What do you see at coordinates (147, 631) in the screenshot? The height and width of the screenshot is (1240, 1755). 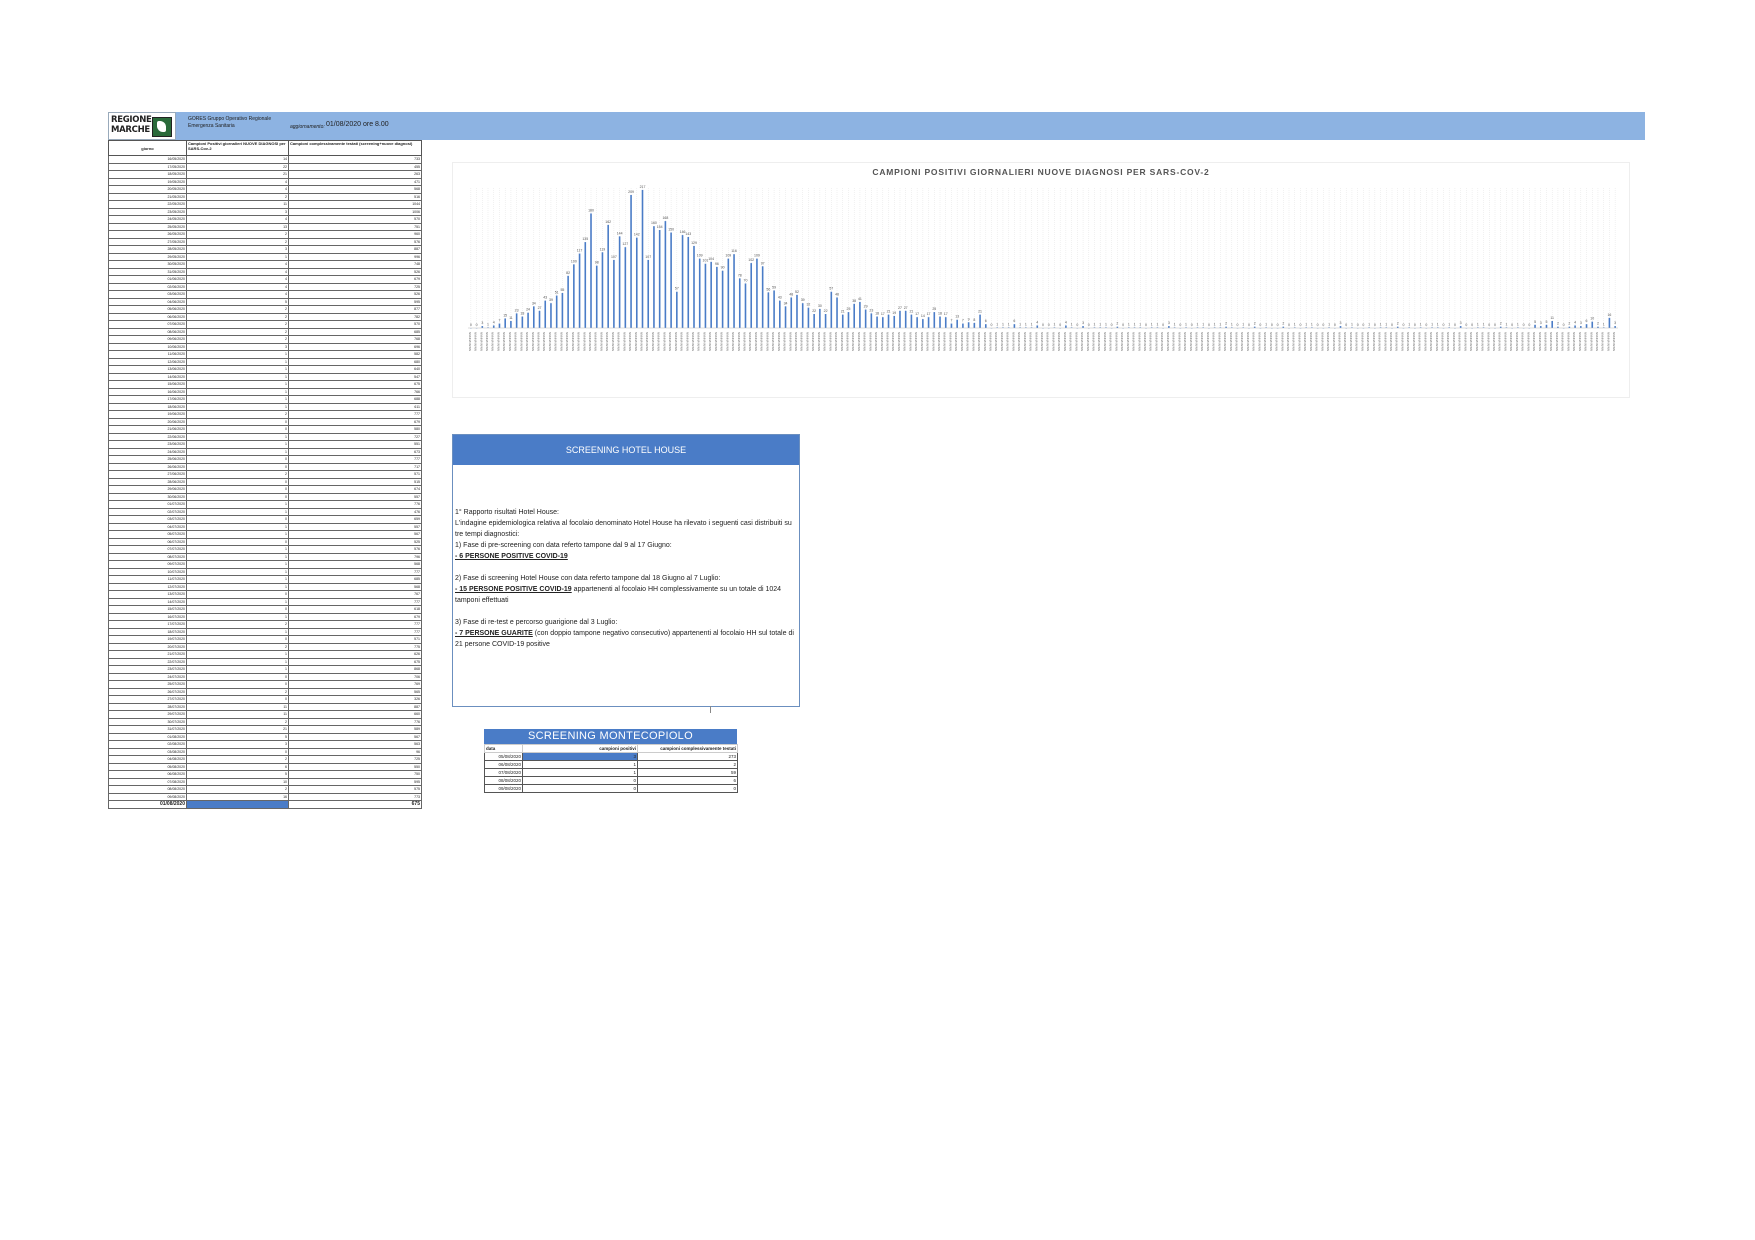 I see `date-cell: 18/07/2020` at bounding box center [147, 631].